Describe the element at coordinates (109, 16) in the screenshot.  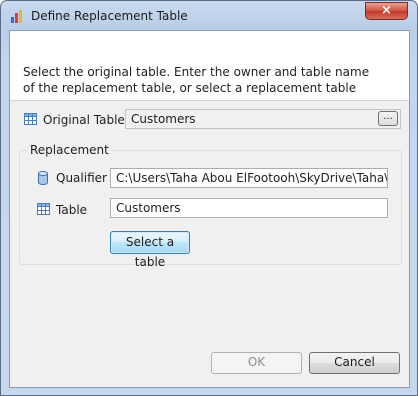
I see `window-title: Define Replacement Table` at that location.